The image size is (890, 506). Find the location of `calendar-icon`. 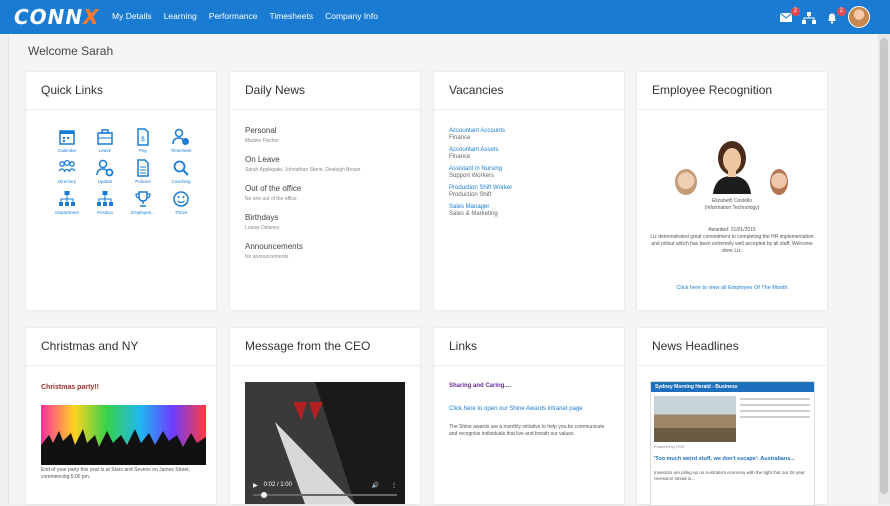

calendar-icon is located at coordinates (67, 137).